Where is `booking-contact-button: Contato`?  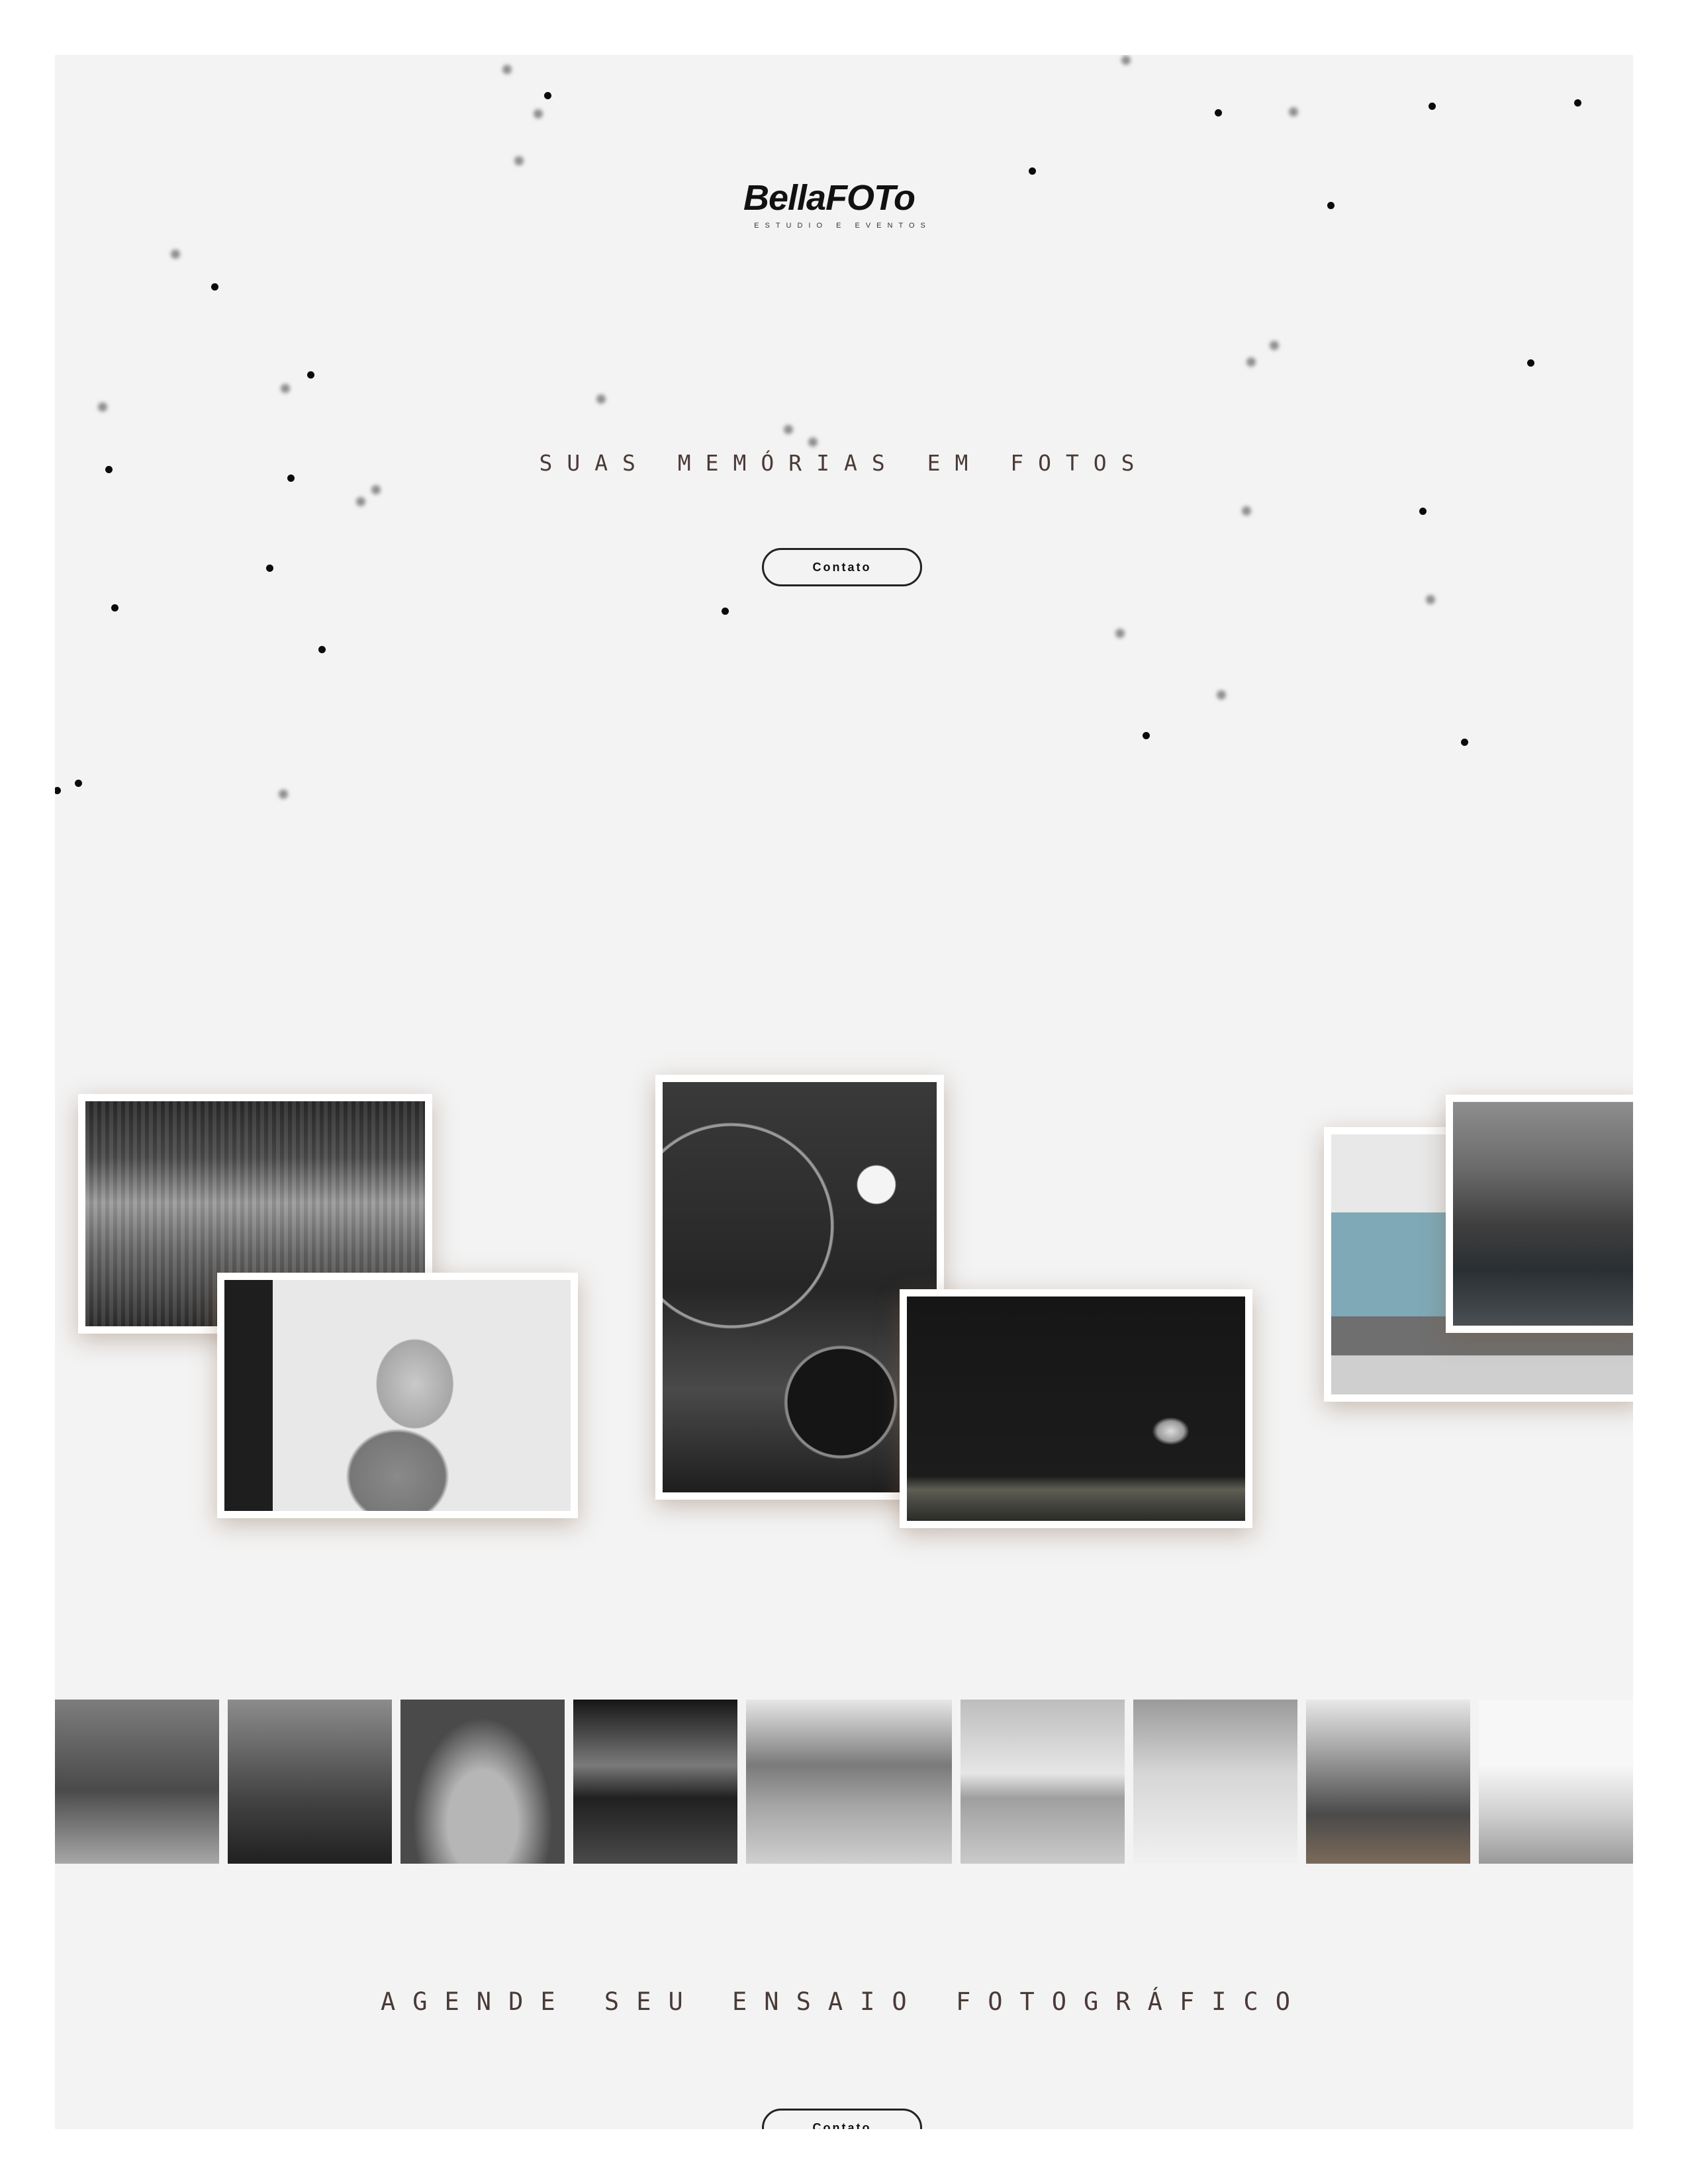
booking-contact-button: Contato is located at coordinates (842, 2119).